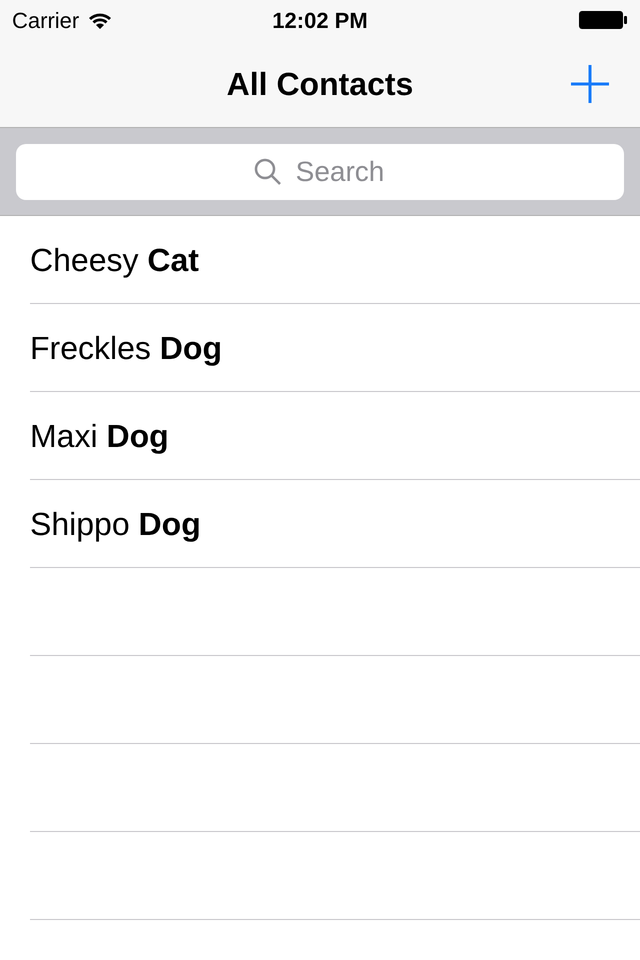 Image resolution: width=640 pixels, height=960 pixels. Describe the element at coordinates (335, 524) in the screenshot. I see `contact-row: Shippo Dog` at that location.